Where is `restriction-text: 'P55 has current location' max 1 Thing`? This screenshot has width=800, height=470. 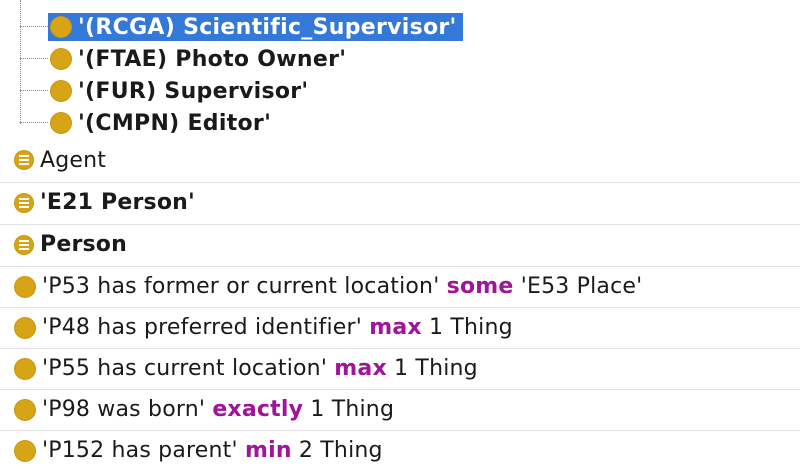 restriction-text: 'P55 has current location' max 1 Thing is located at coordinates (260, 368).